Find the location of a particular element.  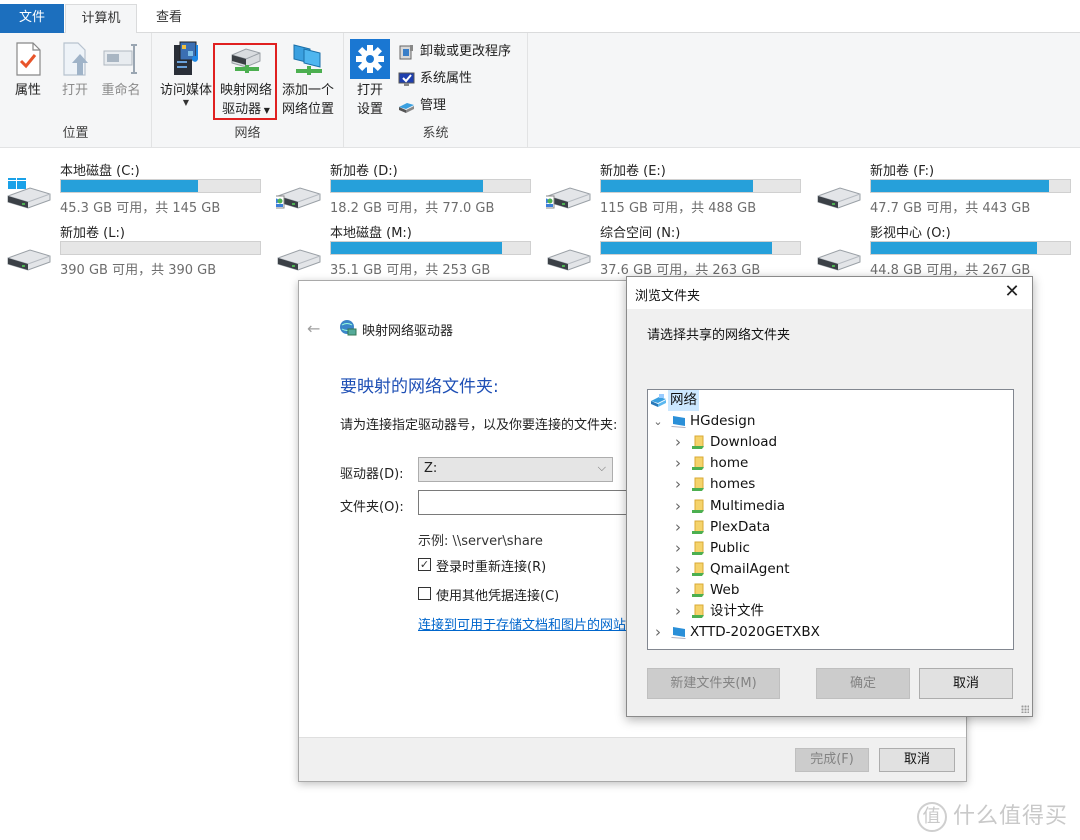

dropdown-caret-icon: ▼ is located at coordinates (186, 102).